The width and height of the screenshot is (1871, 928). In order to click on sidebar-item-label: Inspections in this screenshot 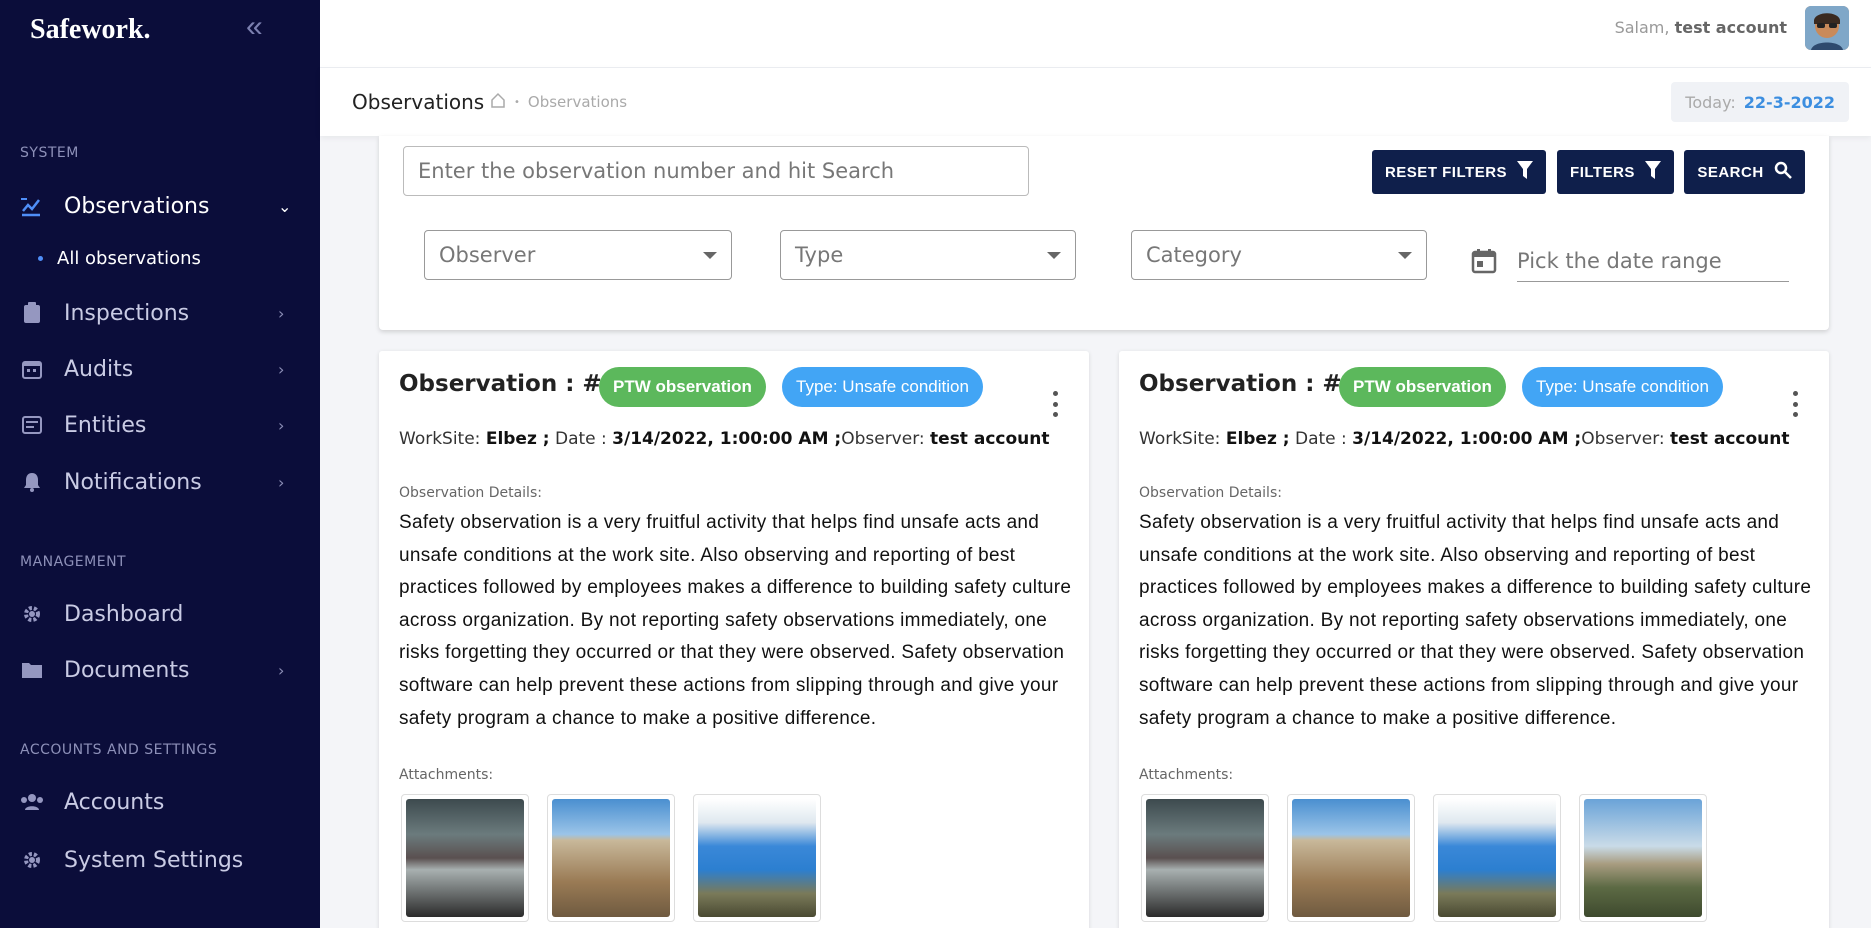, I will do `click(127, 313)`.